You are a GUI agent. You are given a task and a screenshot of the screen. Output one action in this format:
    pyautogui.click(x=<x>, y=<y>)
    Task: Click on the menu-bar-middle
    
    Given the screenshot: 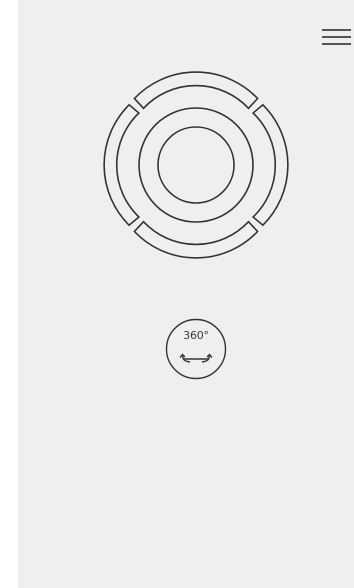 What is the action you would take?
    pyautogui.click(x=336, y=37)
    